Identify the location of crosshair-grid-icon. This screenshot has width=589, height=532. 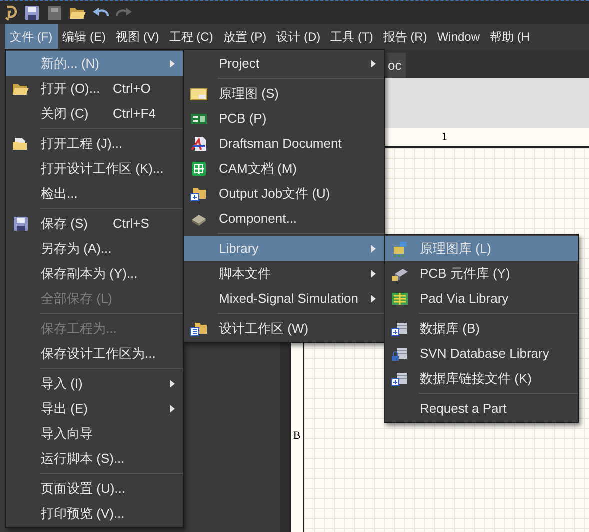
(199, 169).